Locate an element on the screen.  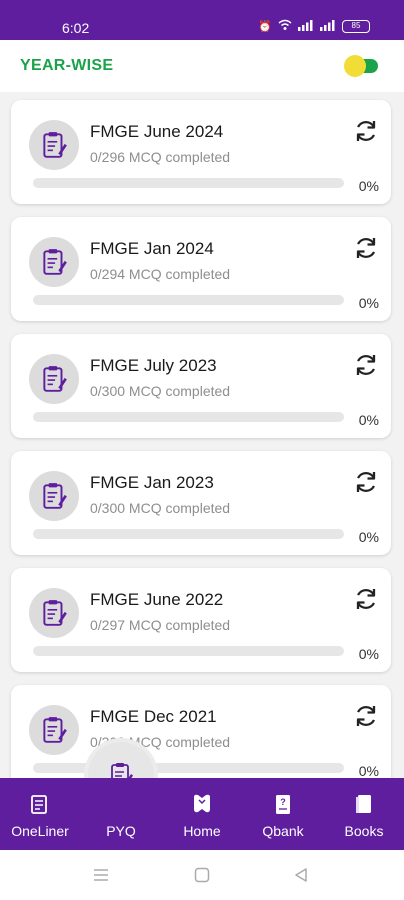
paper-title: FMGE Jan 2024 is located at coordinates (152, 248).